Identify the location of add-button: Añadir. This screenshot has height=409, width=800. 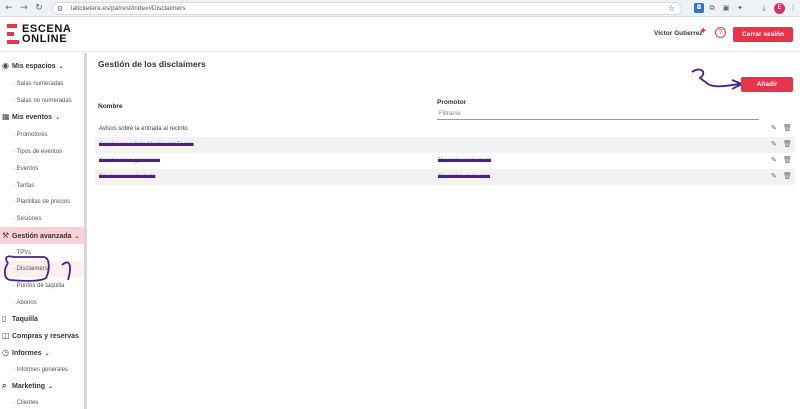
(767, 84).